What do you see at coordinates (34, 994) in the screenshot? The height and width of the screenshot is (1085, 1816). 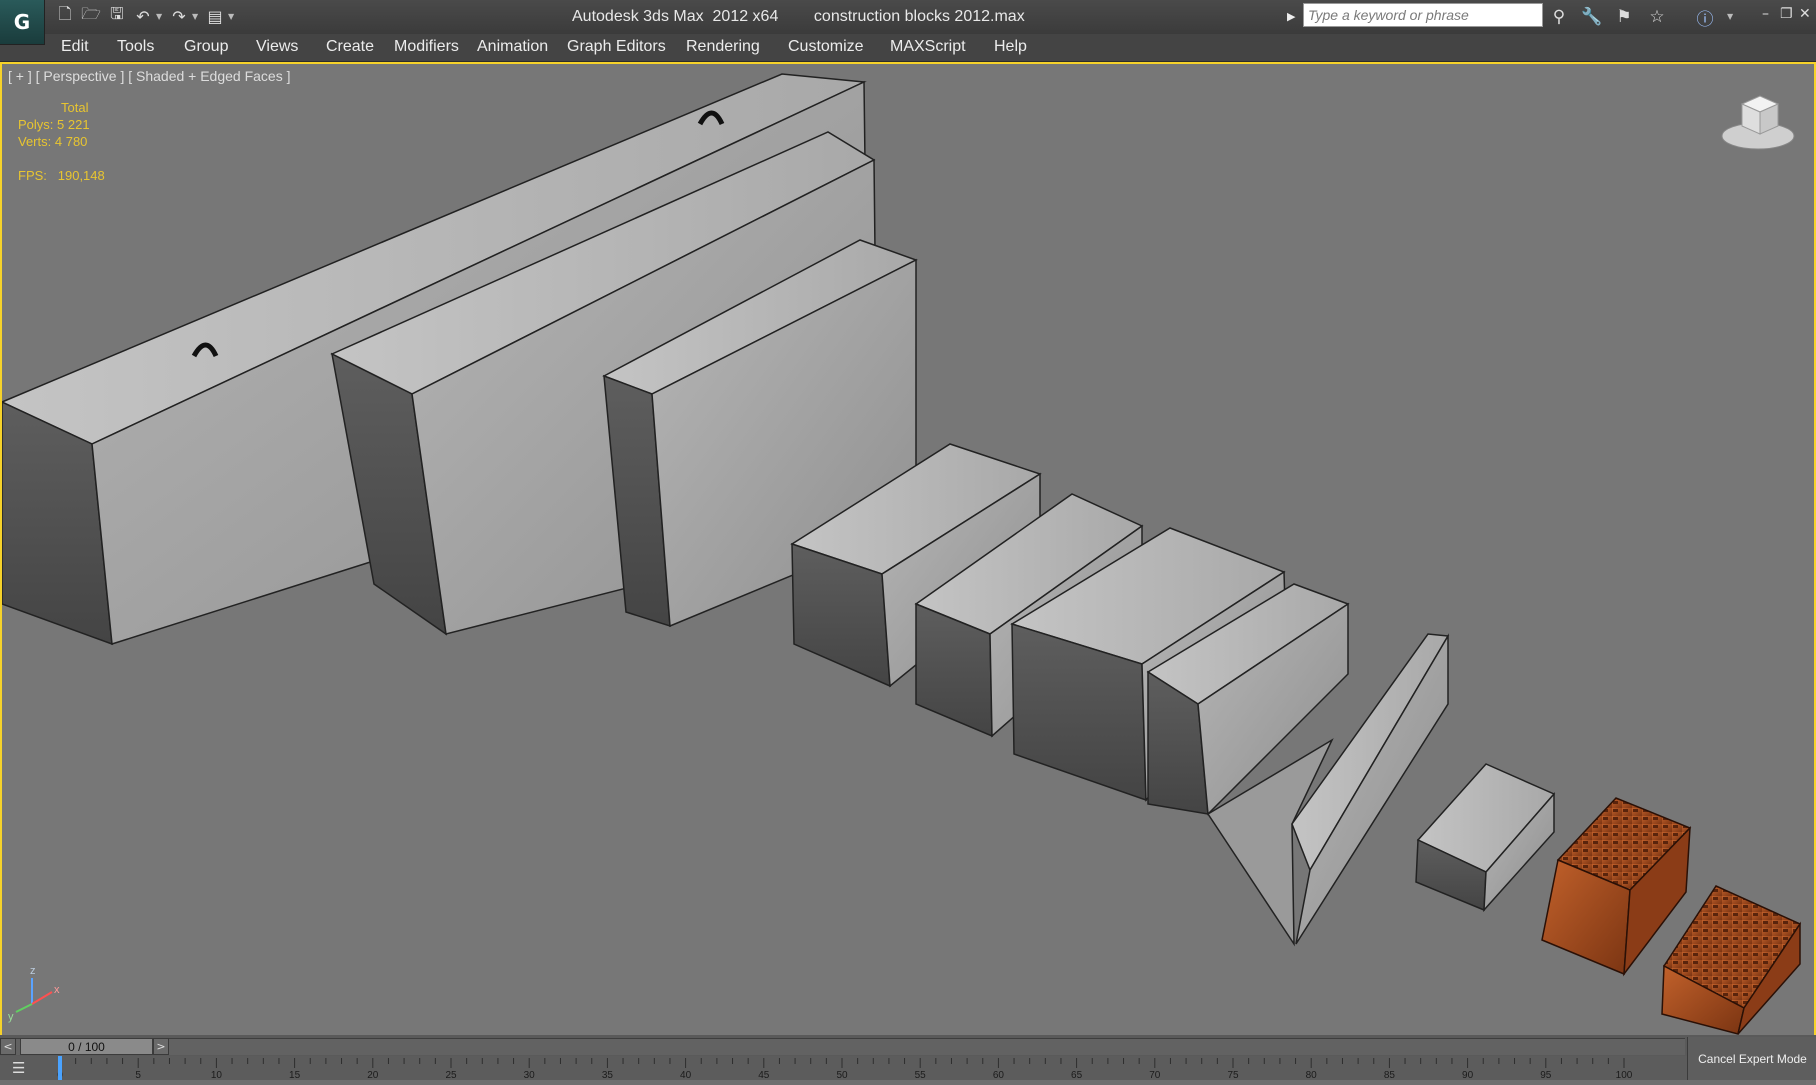 I see `axis-tripod-icon: z x y` at bounding box center [34, 994].